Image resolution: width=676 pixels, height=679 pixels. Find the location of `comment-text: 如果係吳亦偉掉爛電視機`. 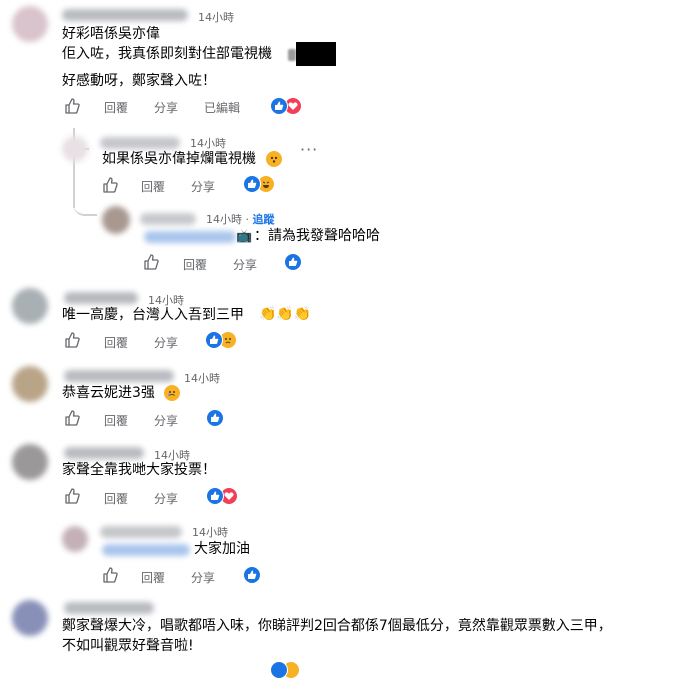

comment-text: 如果係吳亦偉掉爛電視機 is located at coordinates (179, 159).